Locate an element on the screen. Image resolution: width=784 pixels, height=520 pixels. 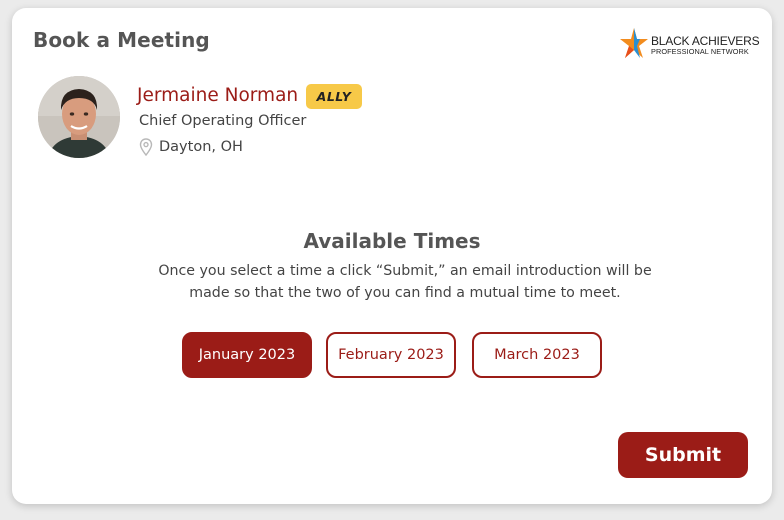
month-option-march-2023: March 2023 is located at coordinates (537, 355).